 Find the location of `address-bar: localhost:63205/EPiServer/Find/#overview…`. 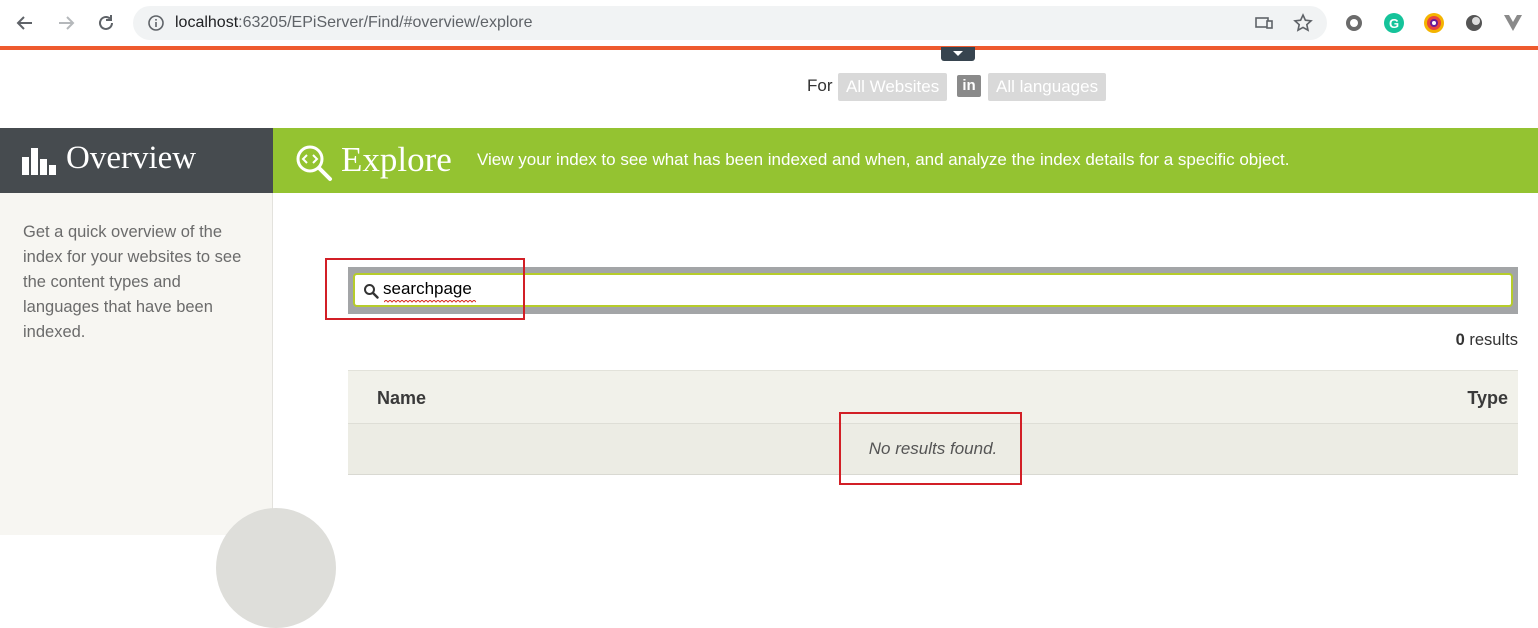

address-bar: localhost:63205/EPiServer/Find/#overview… is located at coordinates (730, 23).